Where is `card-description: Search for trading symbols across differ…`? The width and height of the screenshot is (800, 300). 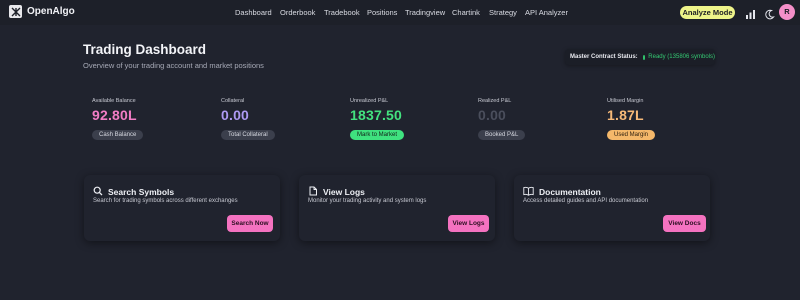
card-description: Search for trading symbols across differ… is located at coordinates (165, 201).